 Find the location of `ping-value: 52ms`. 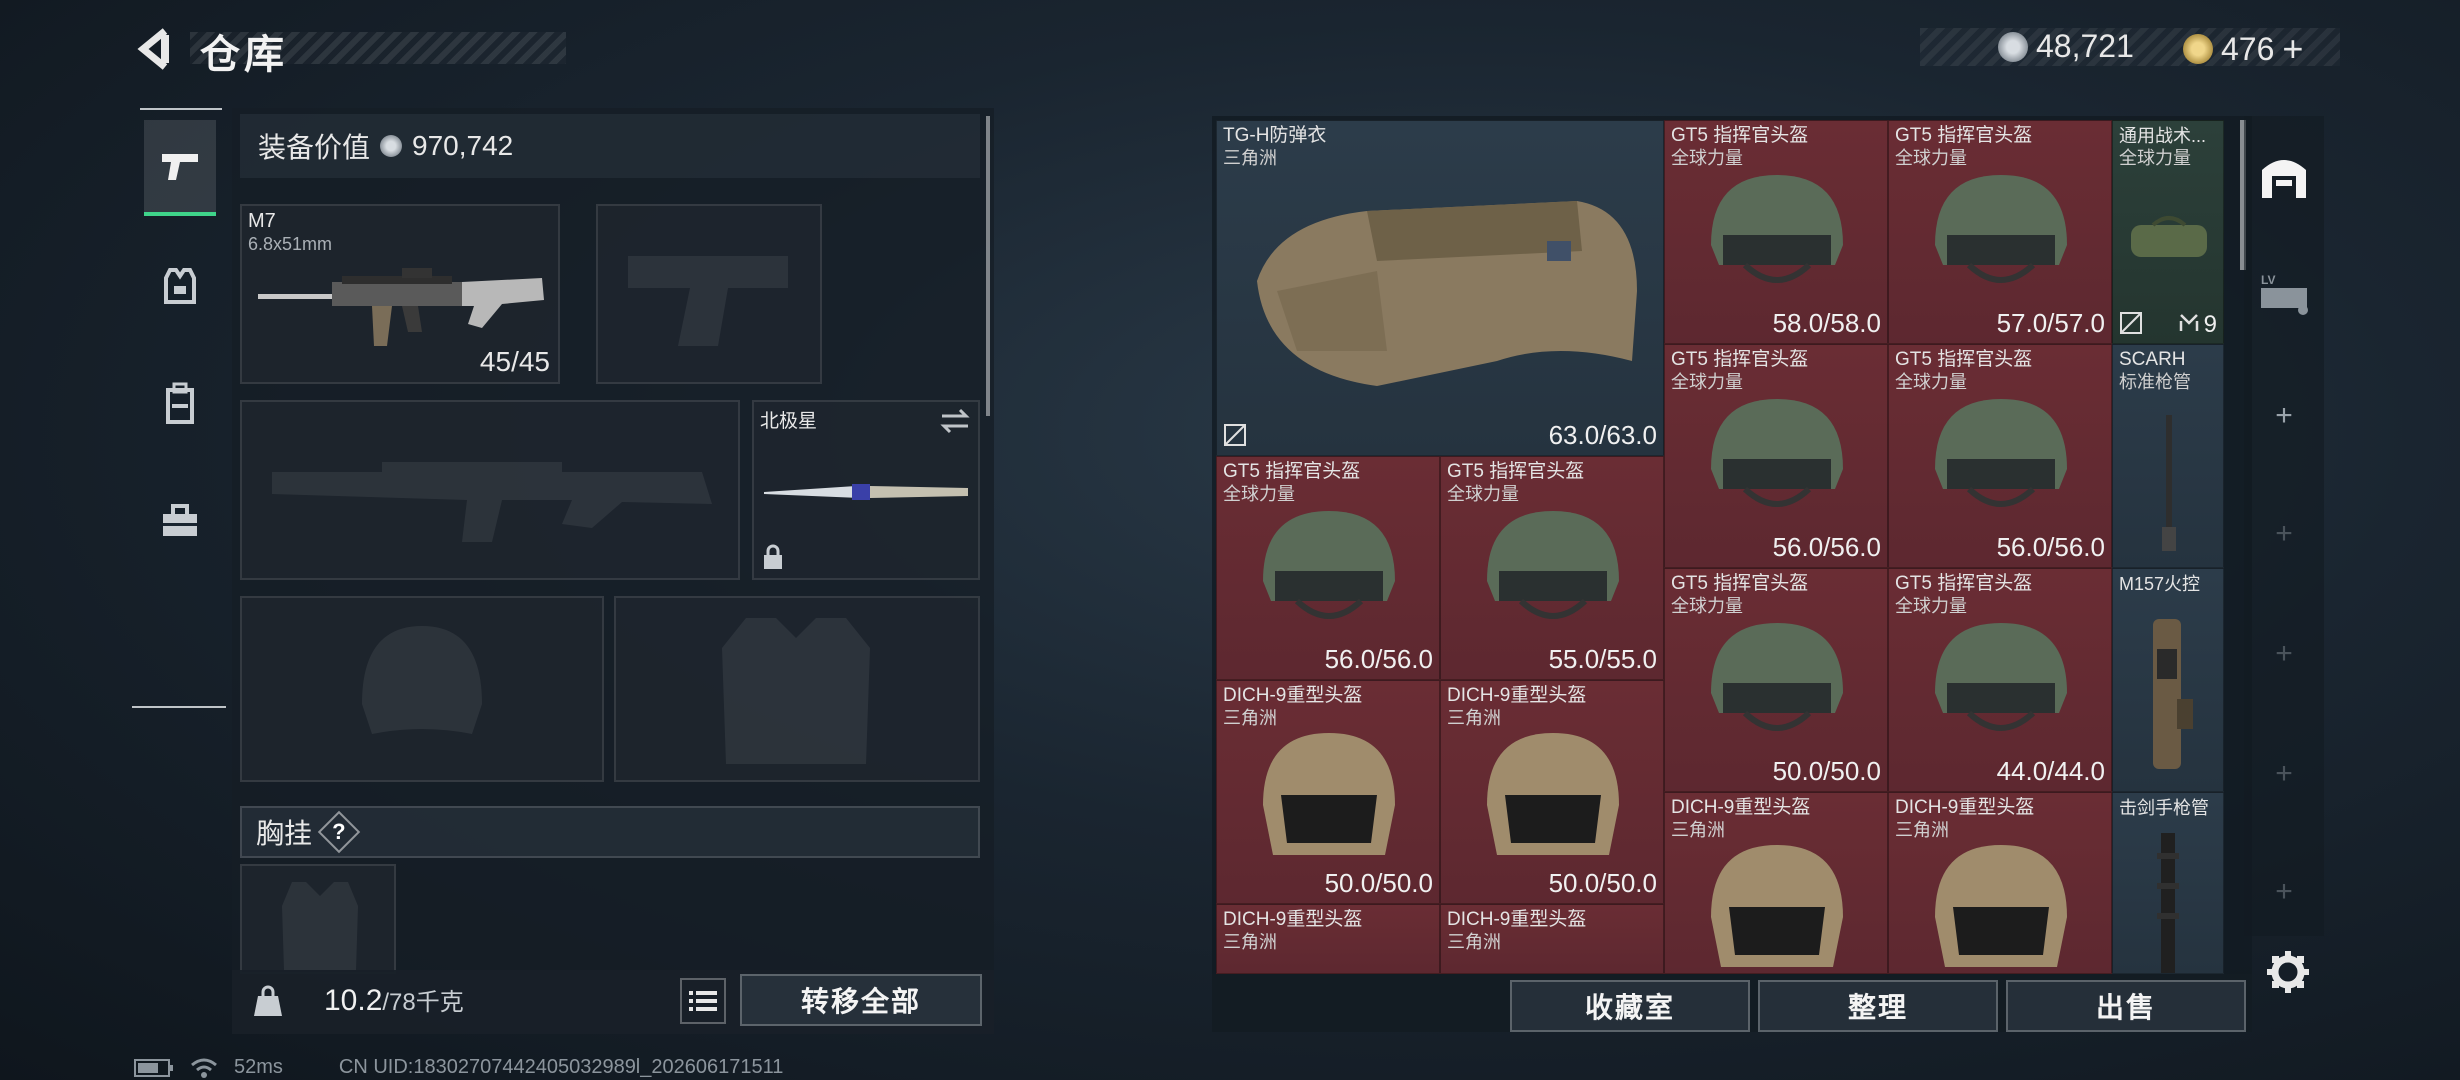

ping-value: 52ms is located at coordinates (258, 1067).